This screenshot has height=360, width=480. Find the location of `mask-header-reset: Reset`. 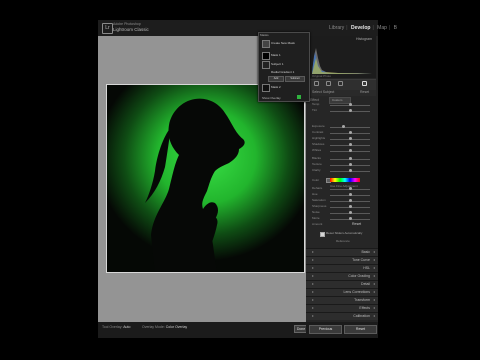

mask-header-reset: Reset is located at coordinates (364, 92).